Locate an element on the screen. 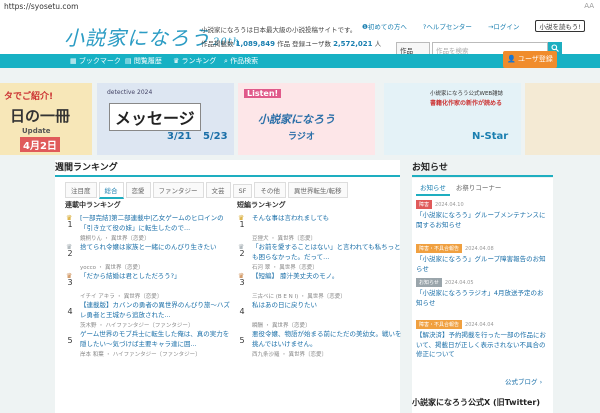 The height and width of the screenshot is (413, 600). users-count: 2,572,021 is located at coordinates (353, 44).